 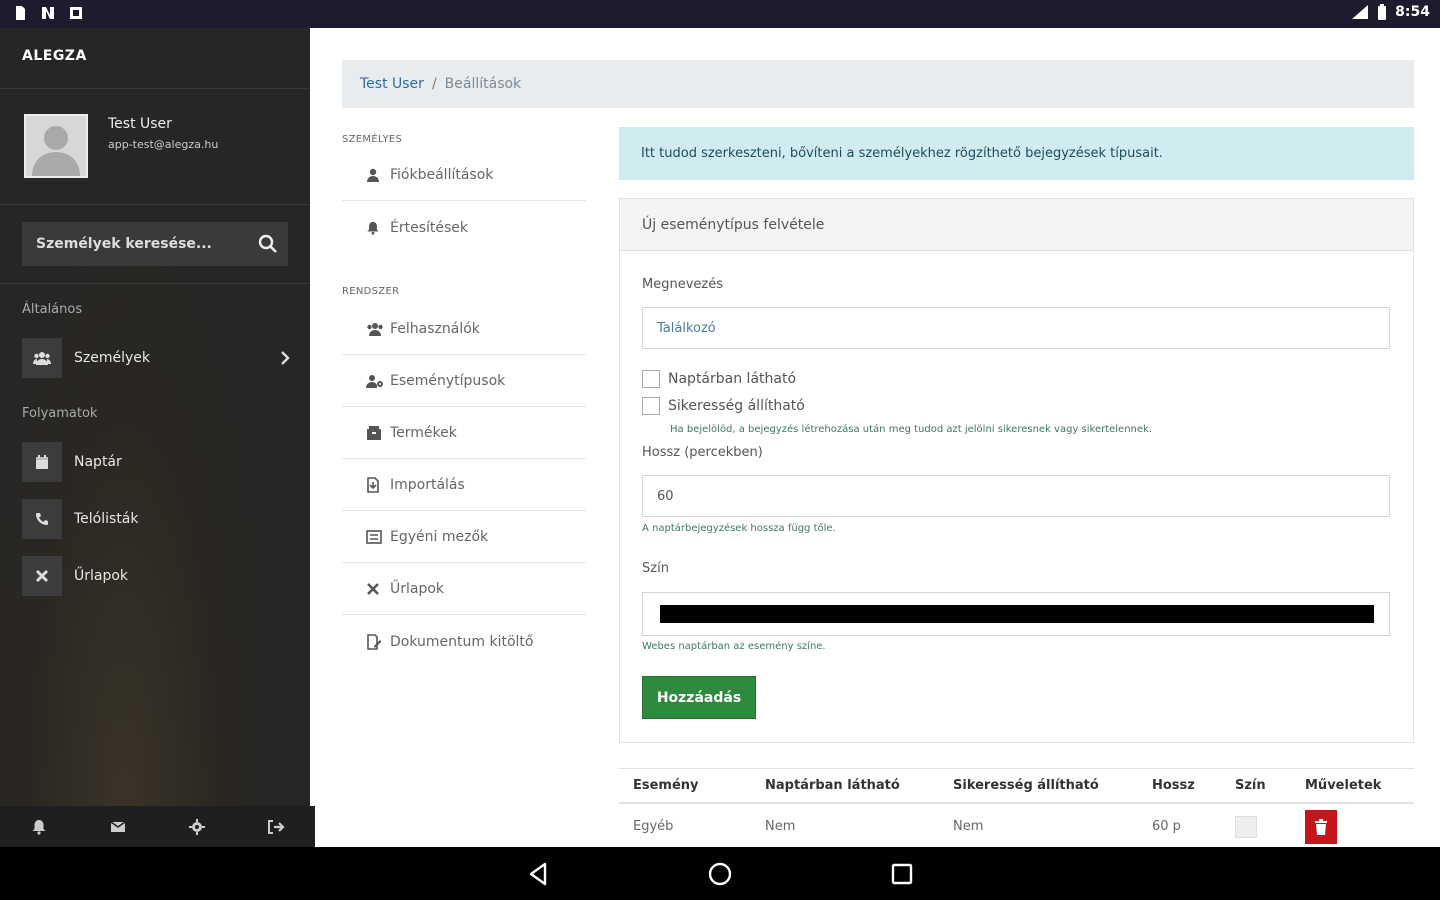 I want to click on android-navigation-bar, so click(x=720, y=873).